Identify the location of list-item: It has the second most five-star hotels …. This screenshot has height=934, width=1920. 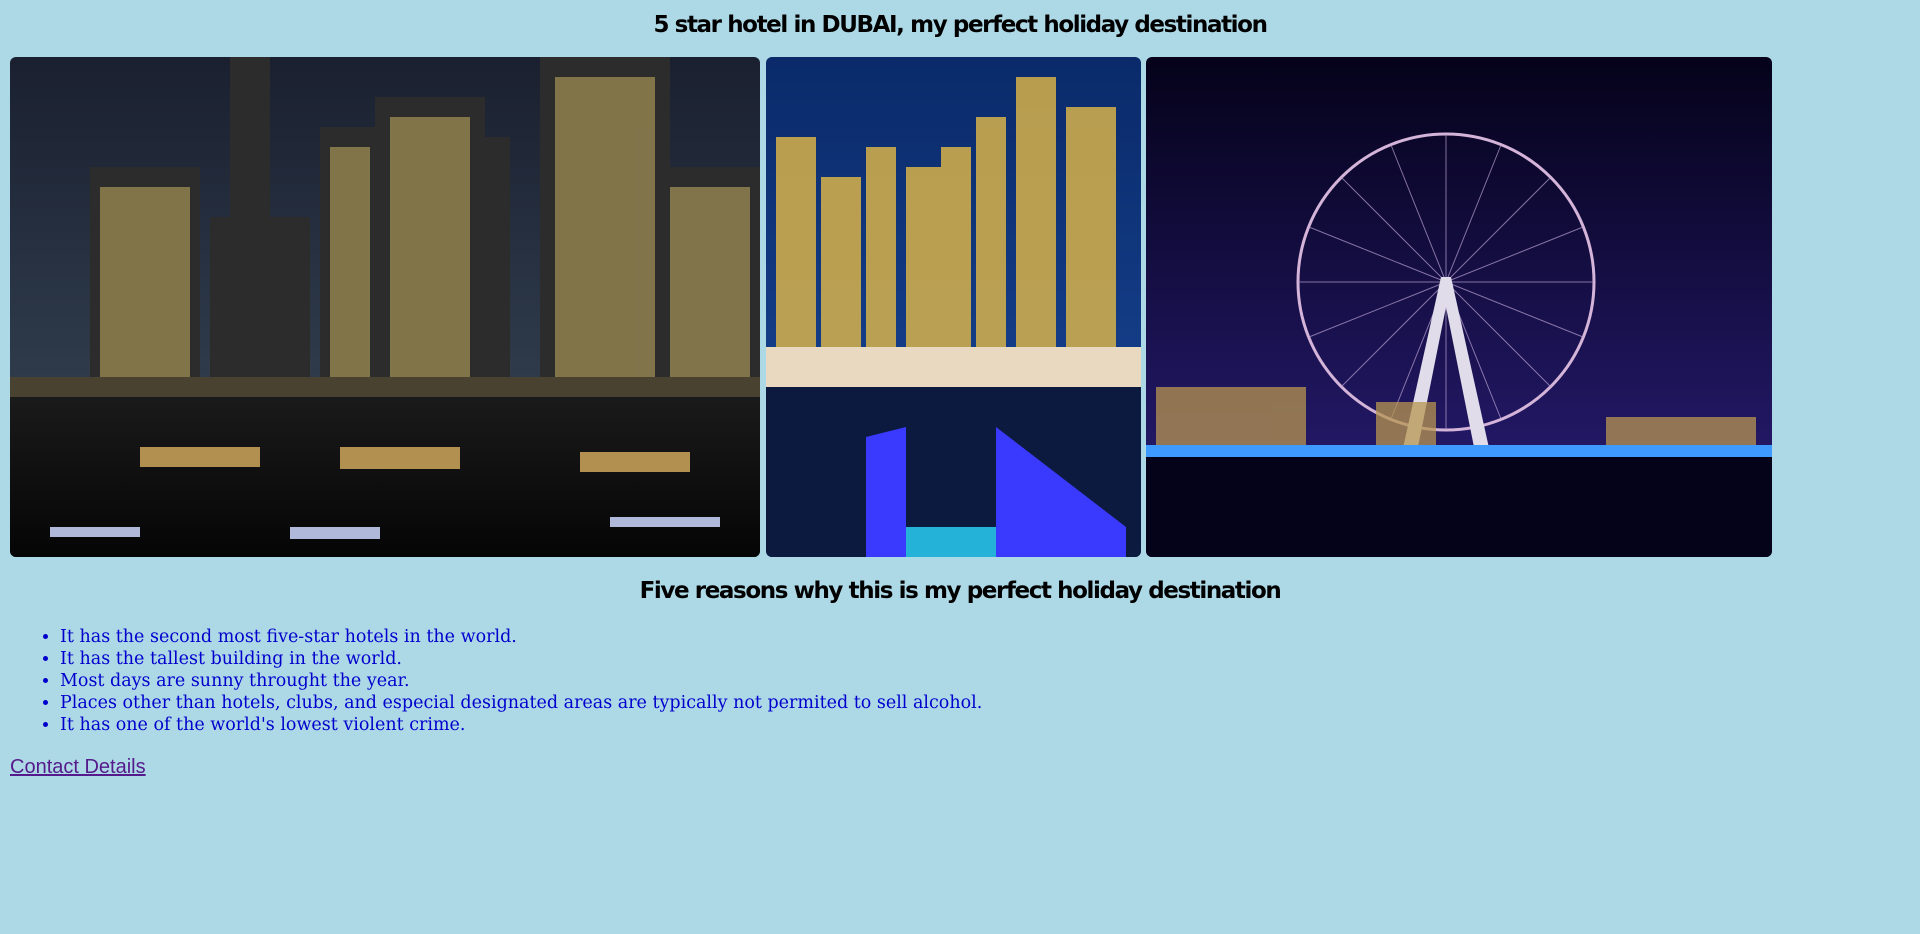
(521, 637).